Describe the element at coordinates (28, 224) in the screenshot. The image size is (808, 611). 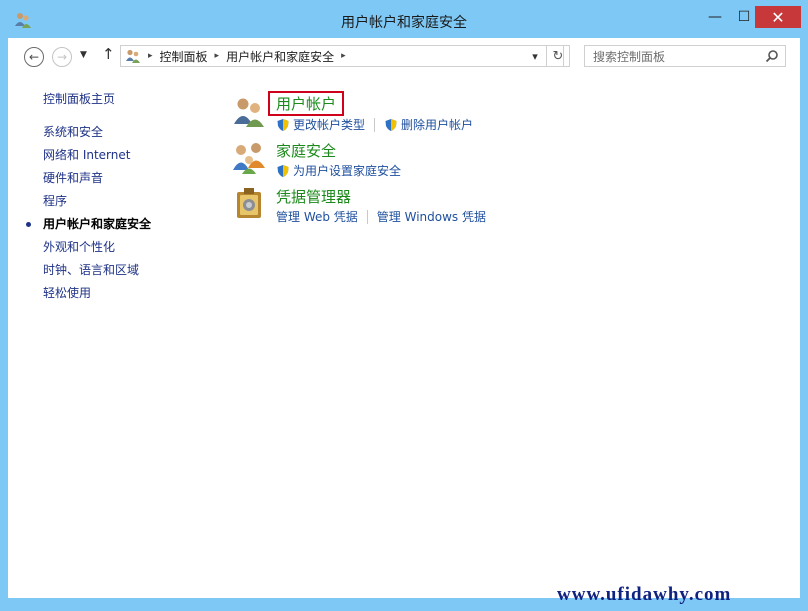
I see `current-item-bullet` at that location.